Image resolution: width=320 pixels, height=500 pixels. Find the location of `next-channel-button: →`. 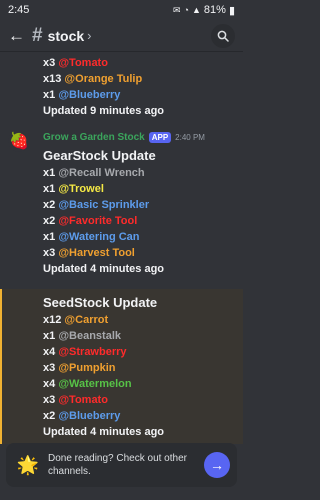

next-channel-button: → is located at coordinates (217, 465).